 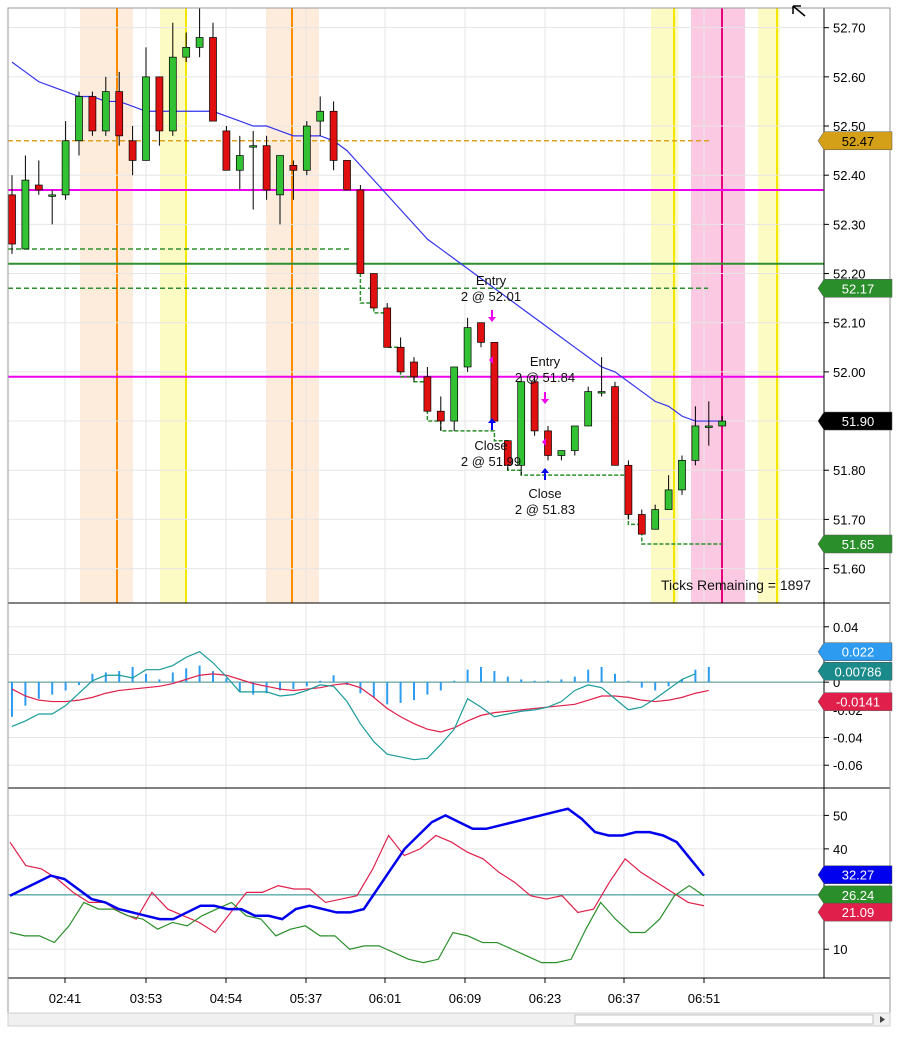 What do you see at coordinates (545, 377) in the screenshot?
I see `trade-annotation-detail: 2 @ 51.84` at bounding box center [545, 377].